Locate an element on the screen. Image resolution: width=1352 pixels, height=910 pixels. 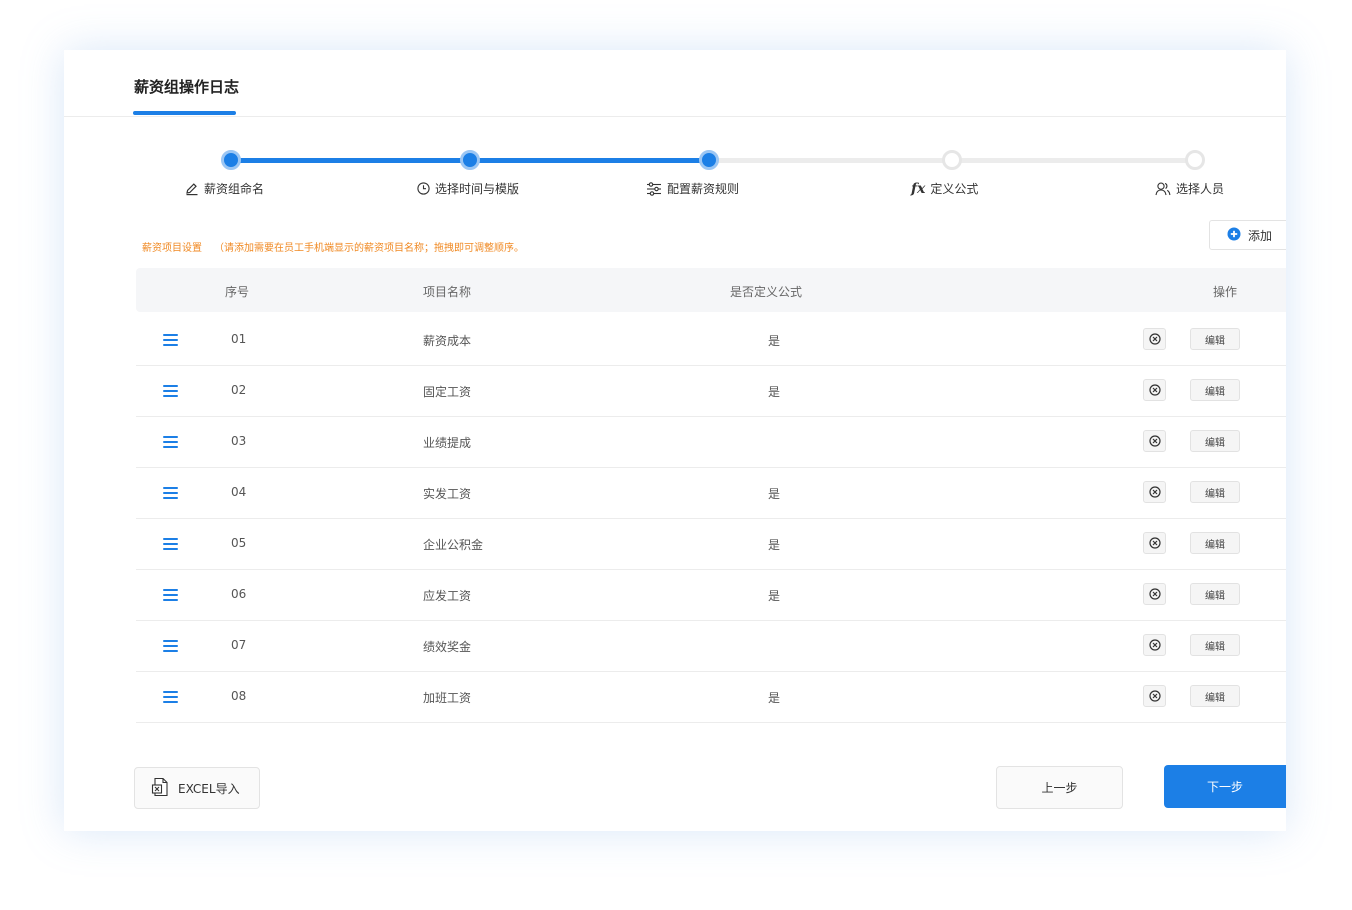
row-no: 05 is located at coordinates (239, 543).